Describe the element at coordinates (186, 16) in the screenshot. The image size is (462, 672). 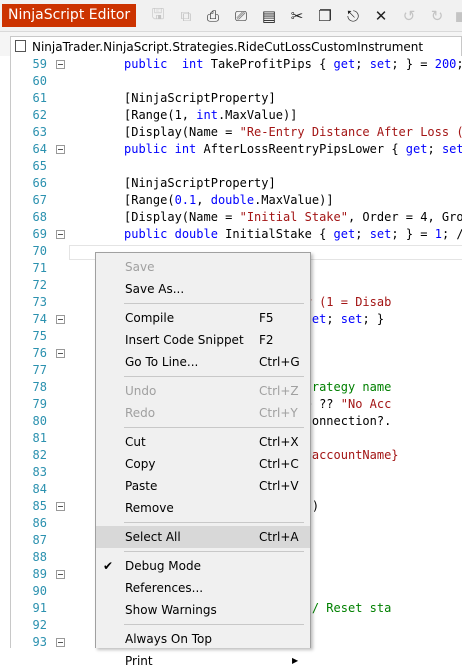
I see `save-all-icon: ⧉` at that location.